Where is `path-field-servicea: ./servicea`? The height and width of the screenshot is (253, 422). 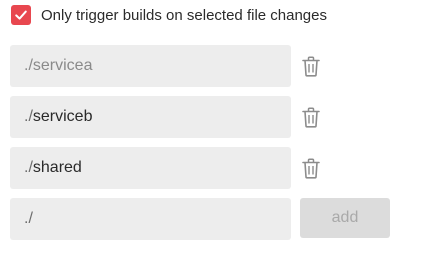 path-field-servicea: ./servicea is located at coordinates (150, 66).